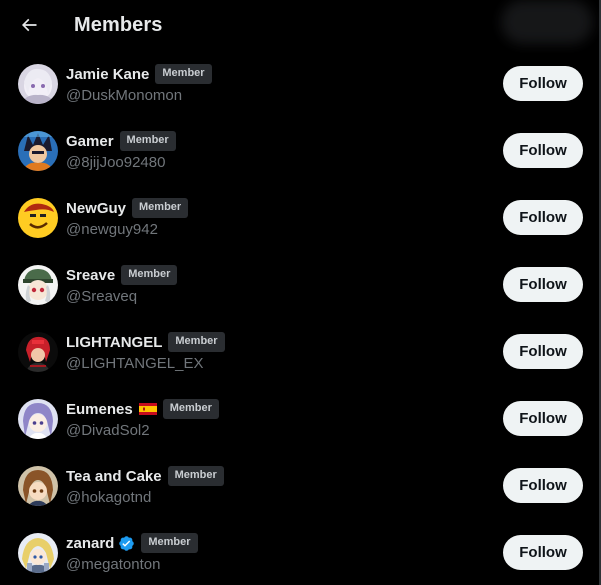 The width and height of the screenshot is (601, 585). Describe the element at coordinates (127, 543) in the screenshot. I see `verified-badge-icon` at that location.